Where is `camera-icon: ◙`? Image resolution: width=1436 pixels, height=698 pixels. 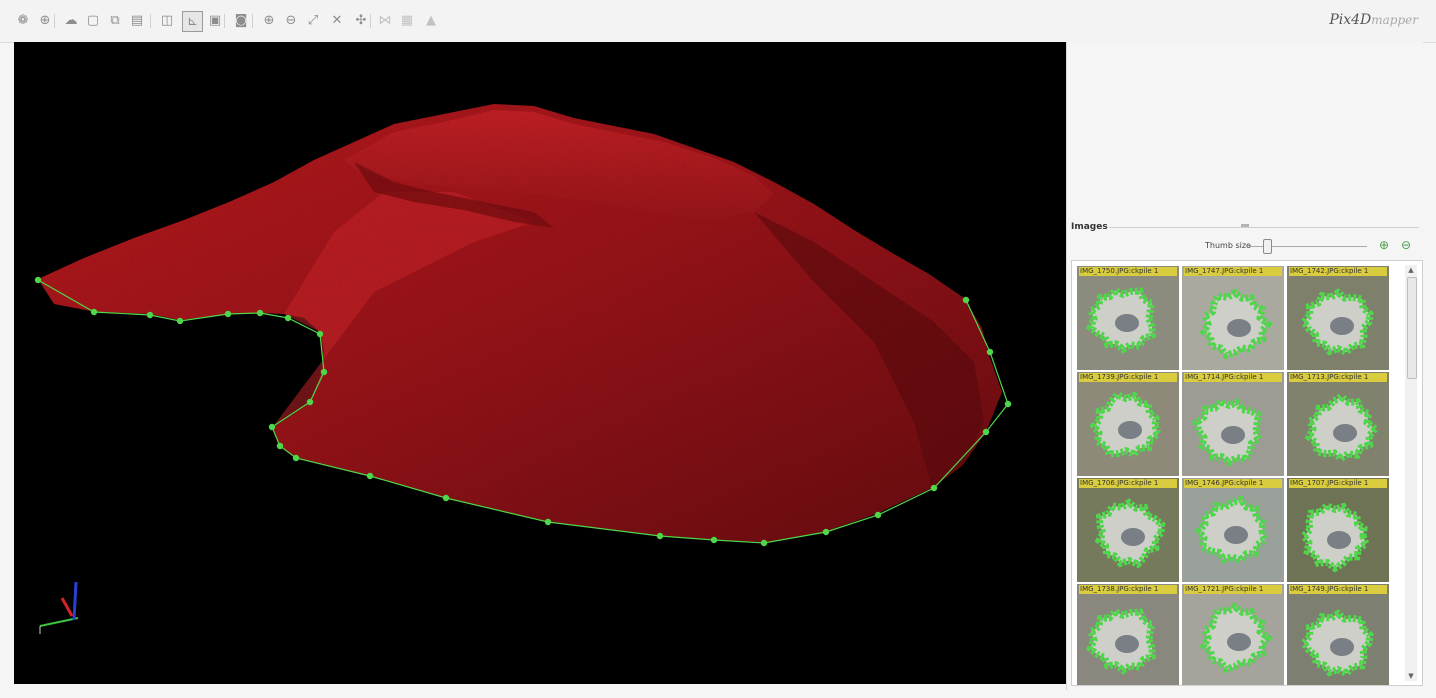 camera-icon: ◙ is located at coordinates (241, 21).